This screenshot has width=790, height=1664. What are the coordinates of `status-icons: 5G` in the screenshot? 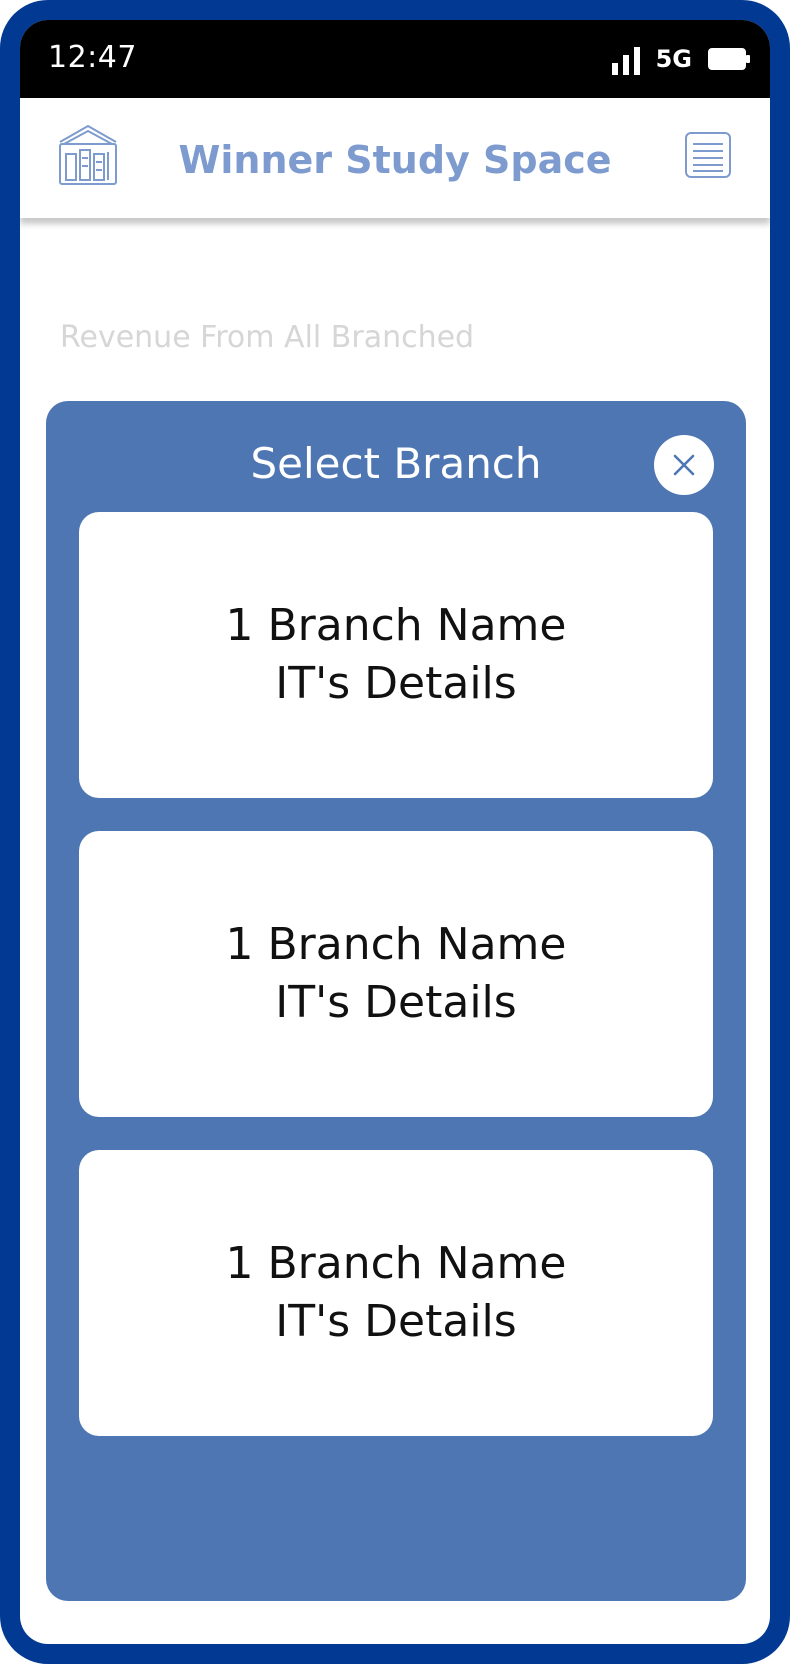 It's located at (680, 59).